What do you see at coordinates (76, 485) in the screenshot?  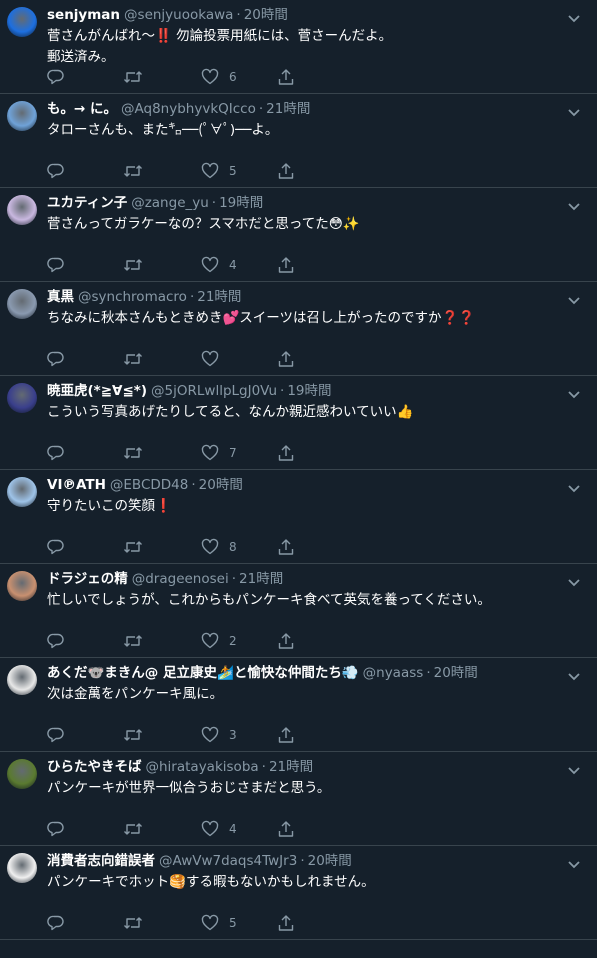 I see `display-name: VI℗ATH` at bounding box center [76, 485].